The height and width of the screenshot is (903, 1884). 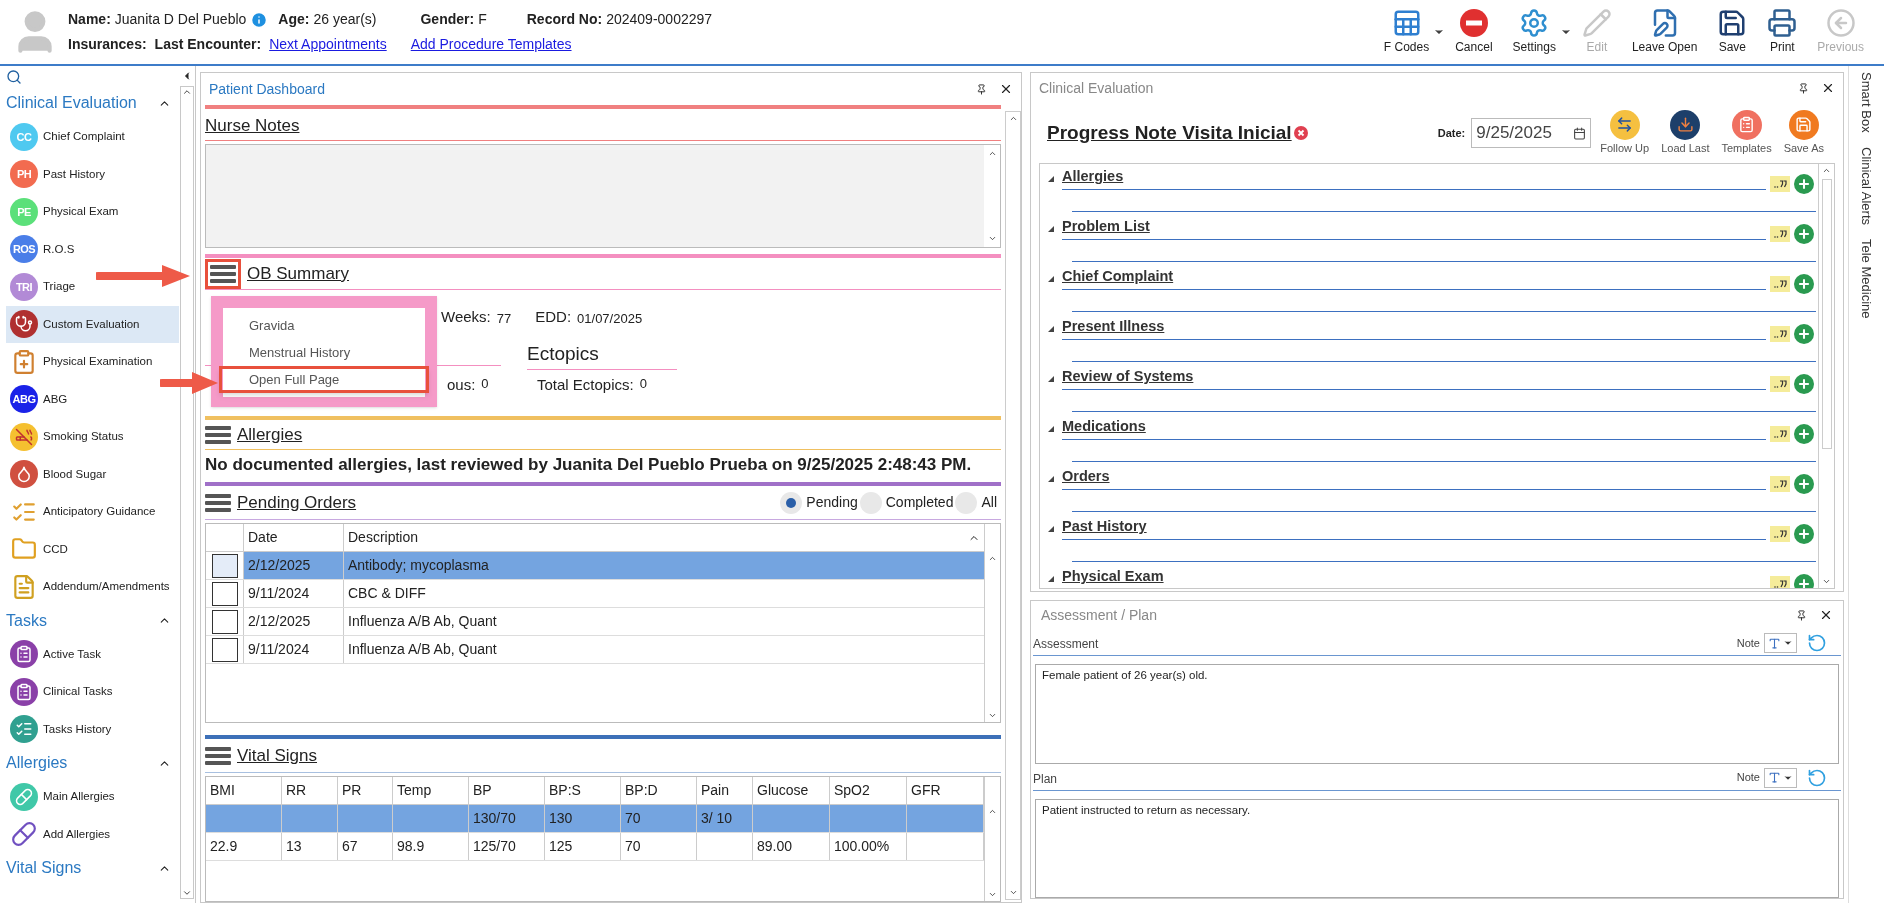 I want to click on toolbar-button: F Codes, so click(x=1406, y=32).